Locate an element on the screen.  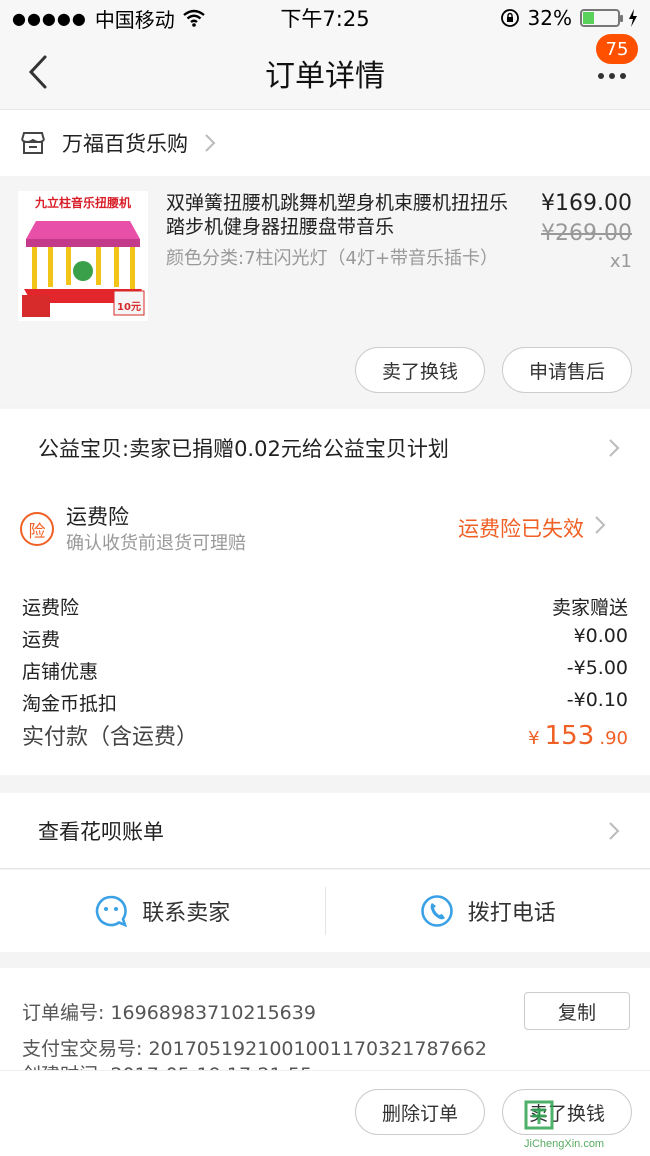
rotation-lock-icon is located at coordinates (509, 18).